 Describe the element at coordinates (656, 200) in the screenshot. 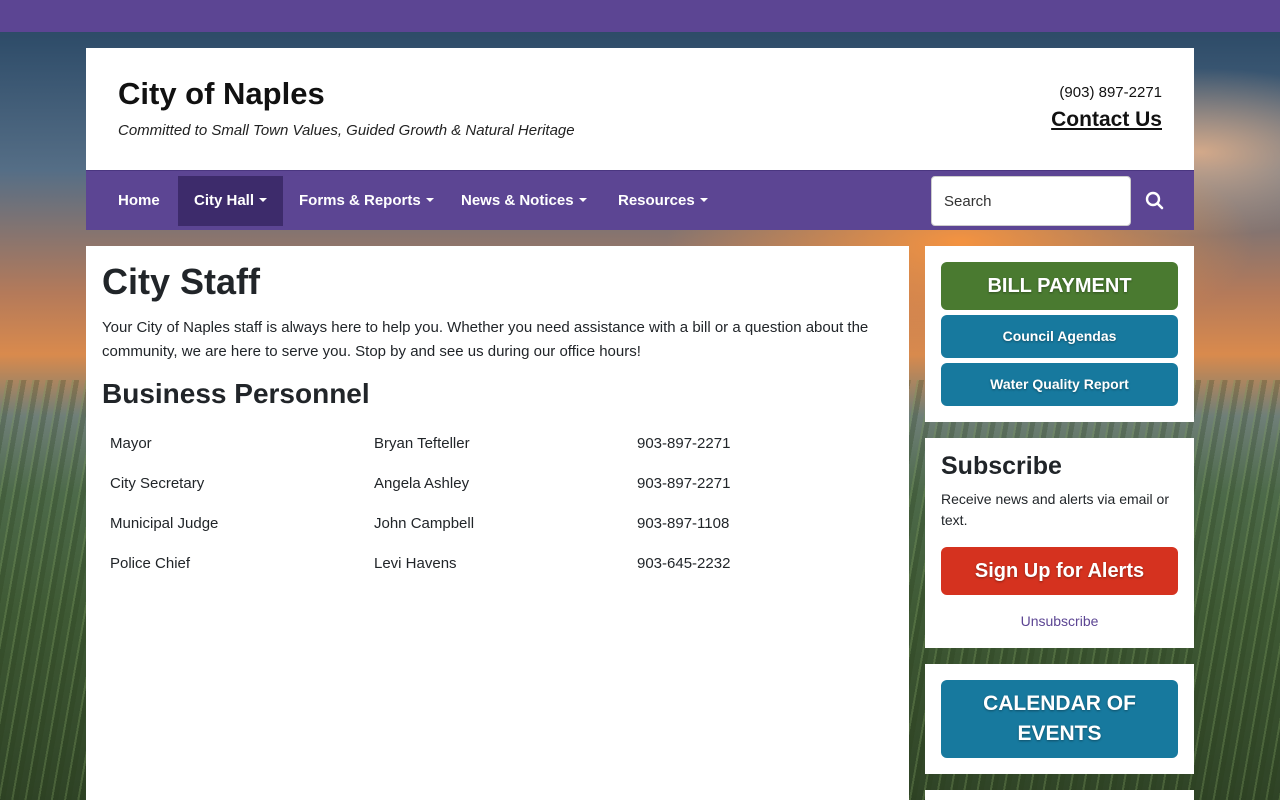

I see `nav-resources-label: Resources` at that location.